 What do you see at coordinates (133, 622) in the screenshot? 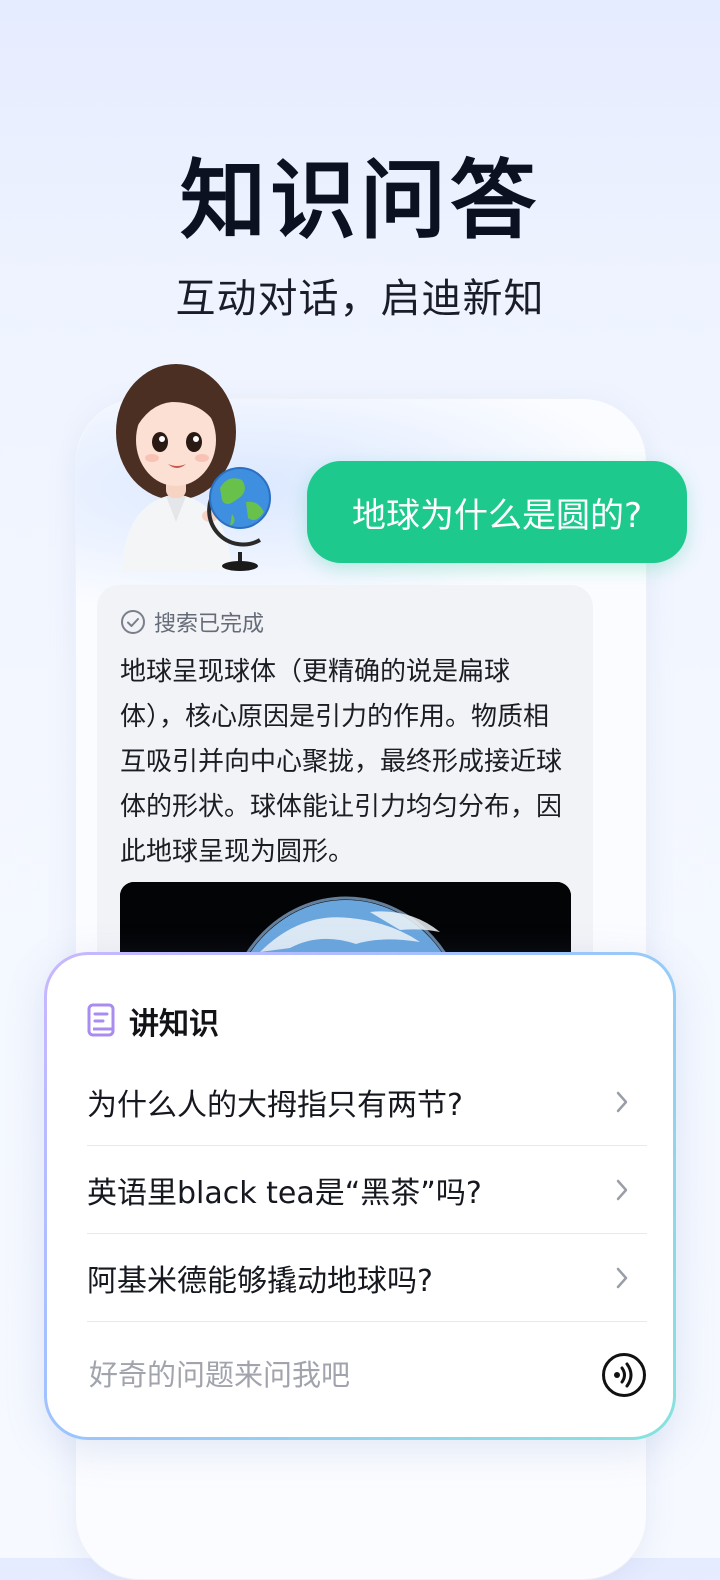
I see `check-circle-icon` at bounding box center [133, 622].